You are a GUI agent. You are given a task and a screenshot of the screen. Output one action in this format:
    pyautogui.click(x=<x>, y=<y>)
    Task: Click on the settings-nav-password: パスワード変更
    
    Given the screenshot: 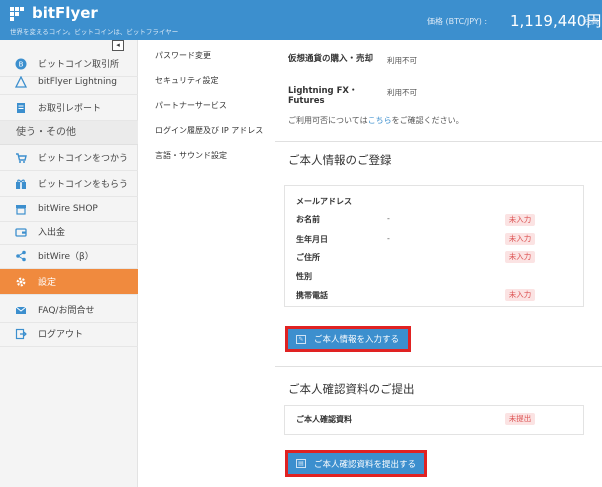 What is the action you would take?
    pyautogui.click(x=183, y=55)
    